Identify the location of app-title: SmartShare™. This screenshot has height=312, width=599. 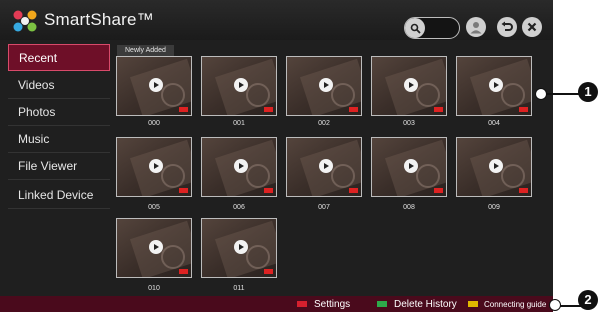
(99, 19).